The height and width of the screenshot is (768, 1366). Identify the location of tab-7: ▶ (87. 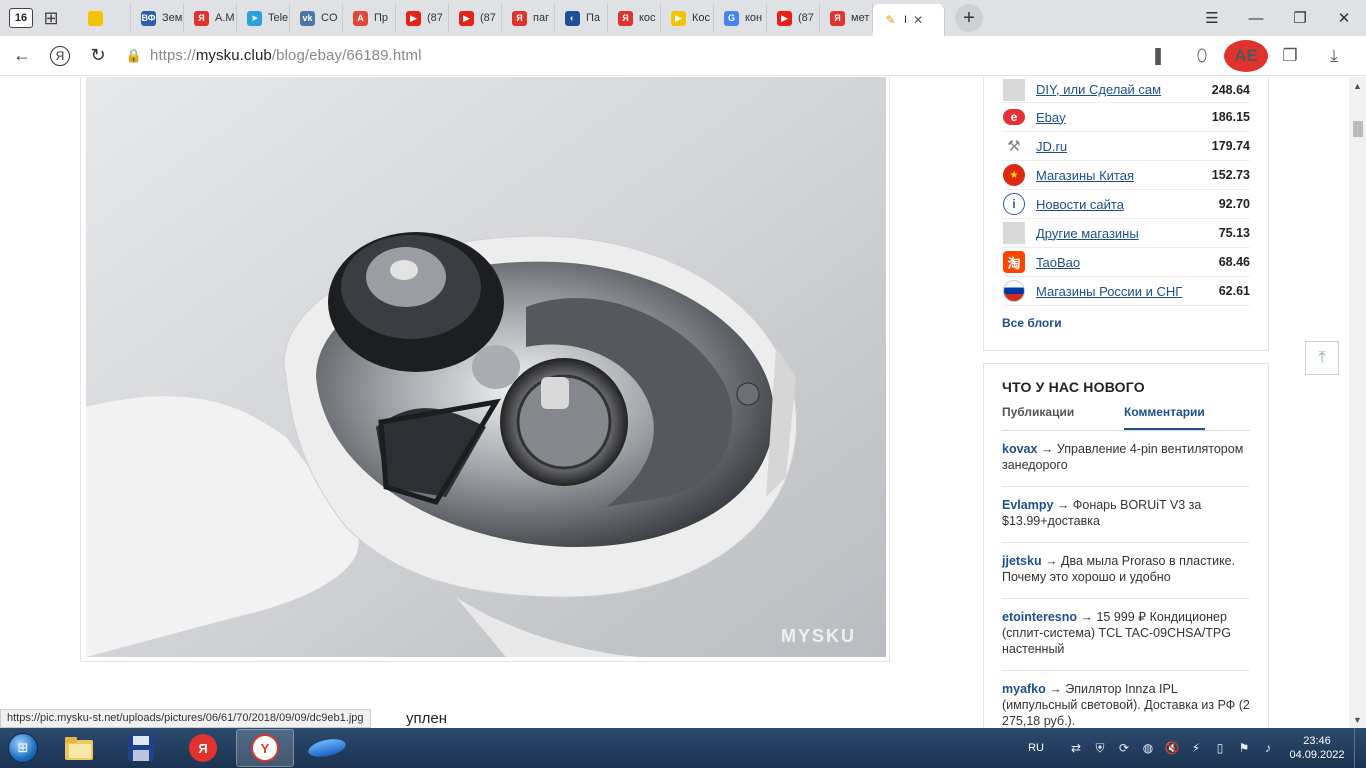
(475, 18).